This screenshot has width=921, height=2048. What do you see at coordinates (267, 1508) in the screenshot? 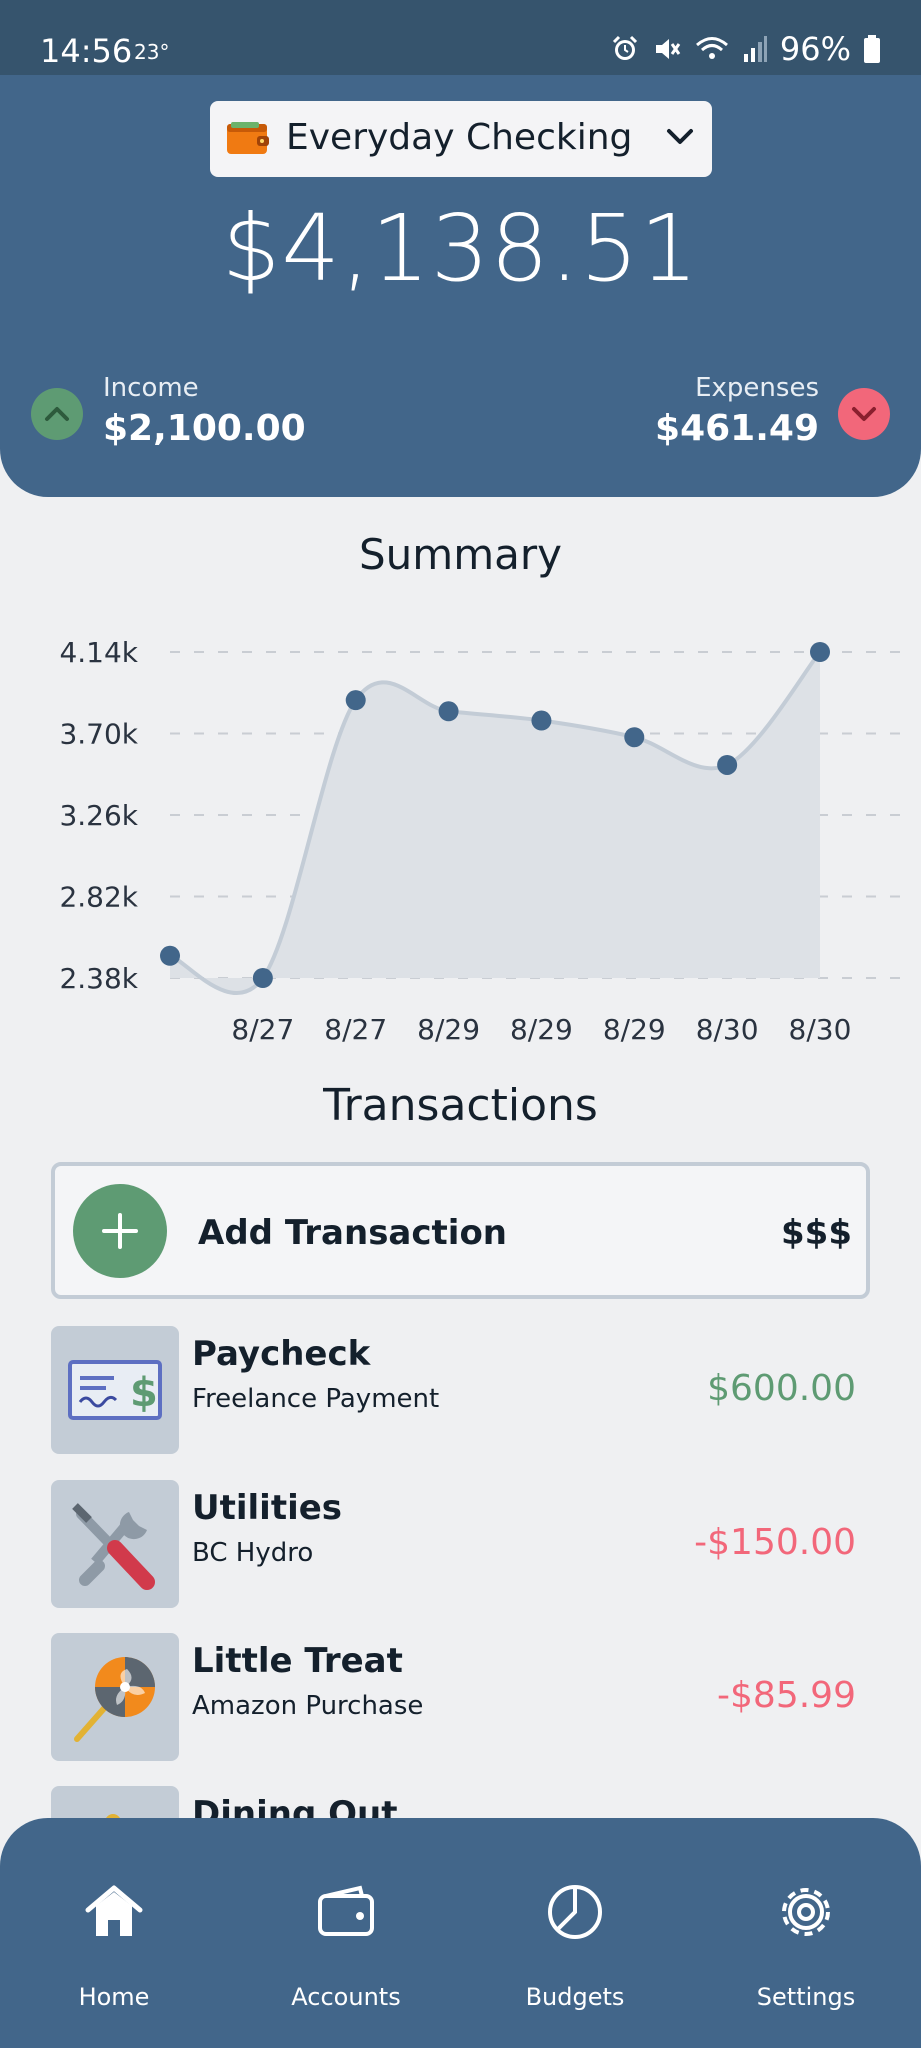
I see `transaction-name: Utilities` at bounding box center [267, 1508].